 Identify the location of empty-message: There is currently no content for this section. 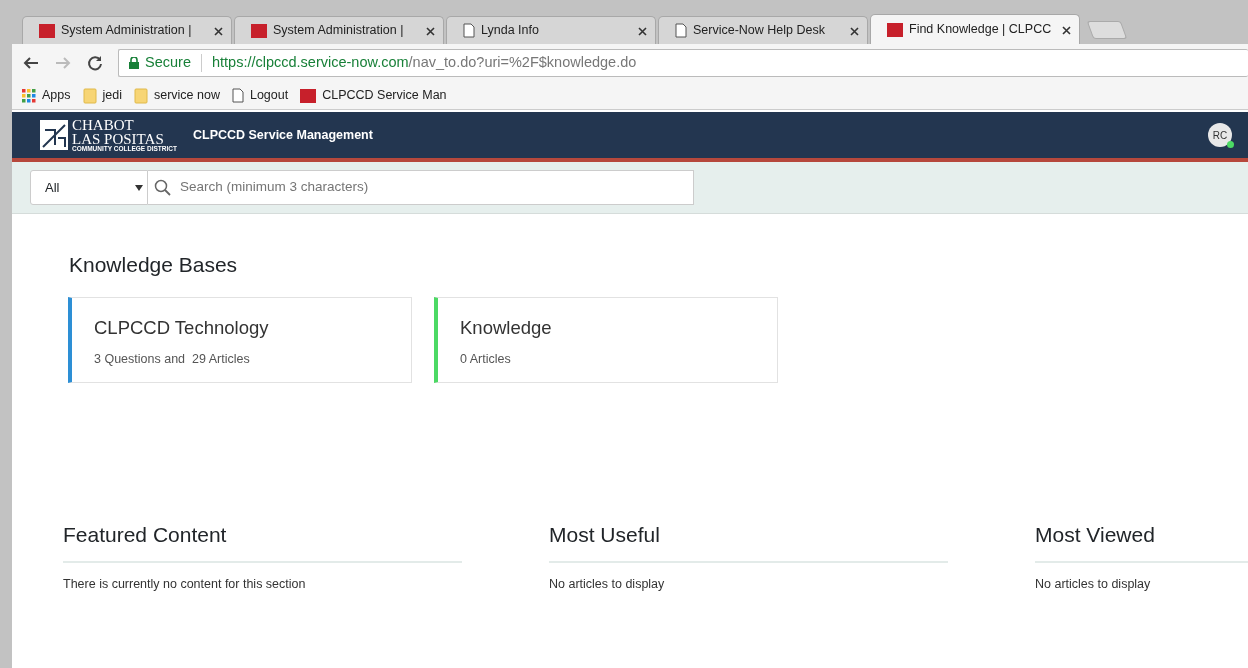
(185, 584).